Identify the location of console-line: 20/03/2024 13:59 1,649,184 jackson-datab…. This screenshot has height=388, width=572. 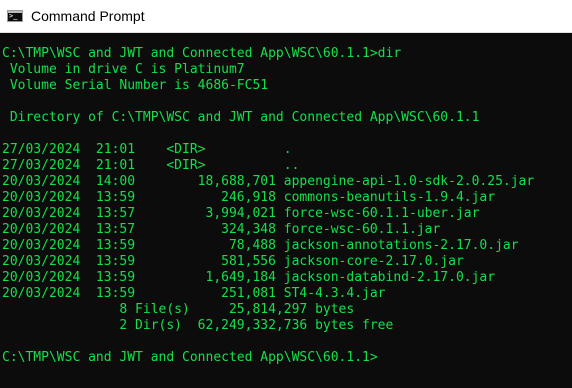
(249, 277).